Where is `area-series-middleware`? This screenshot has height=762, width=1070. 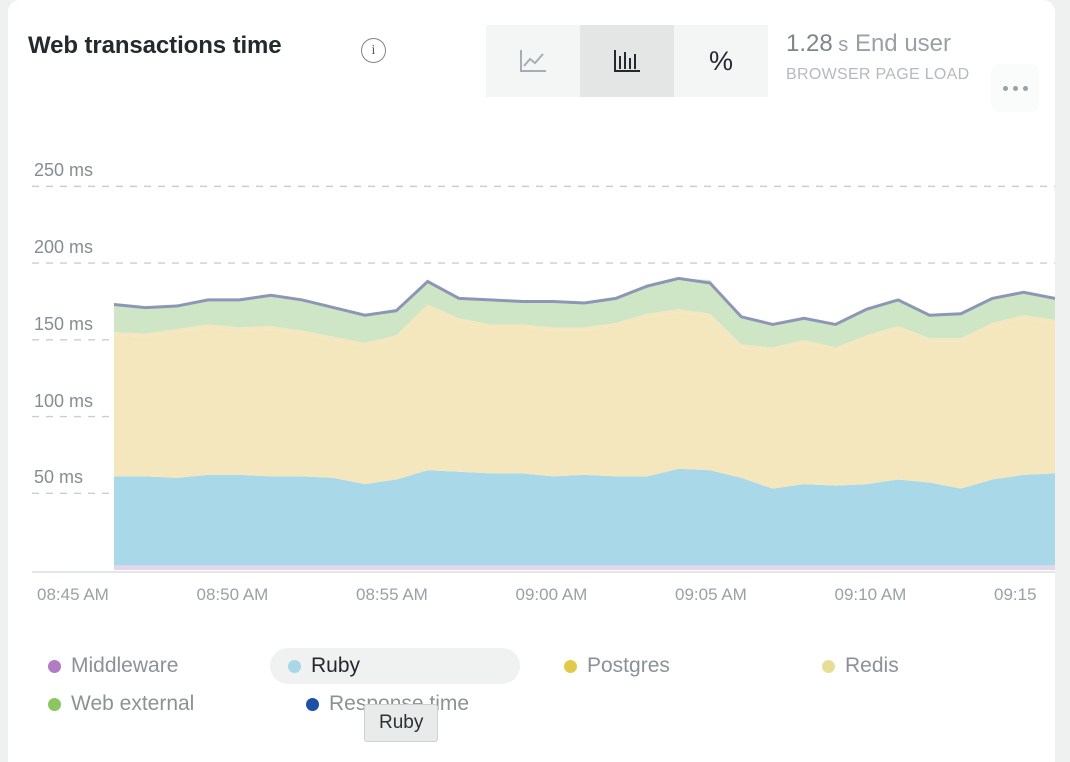 area-series-middleware is located at coordinates (584, 567).